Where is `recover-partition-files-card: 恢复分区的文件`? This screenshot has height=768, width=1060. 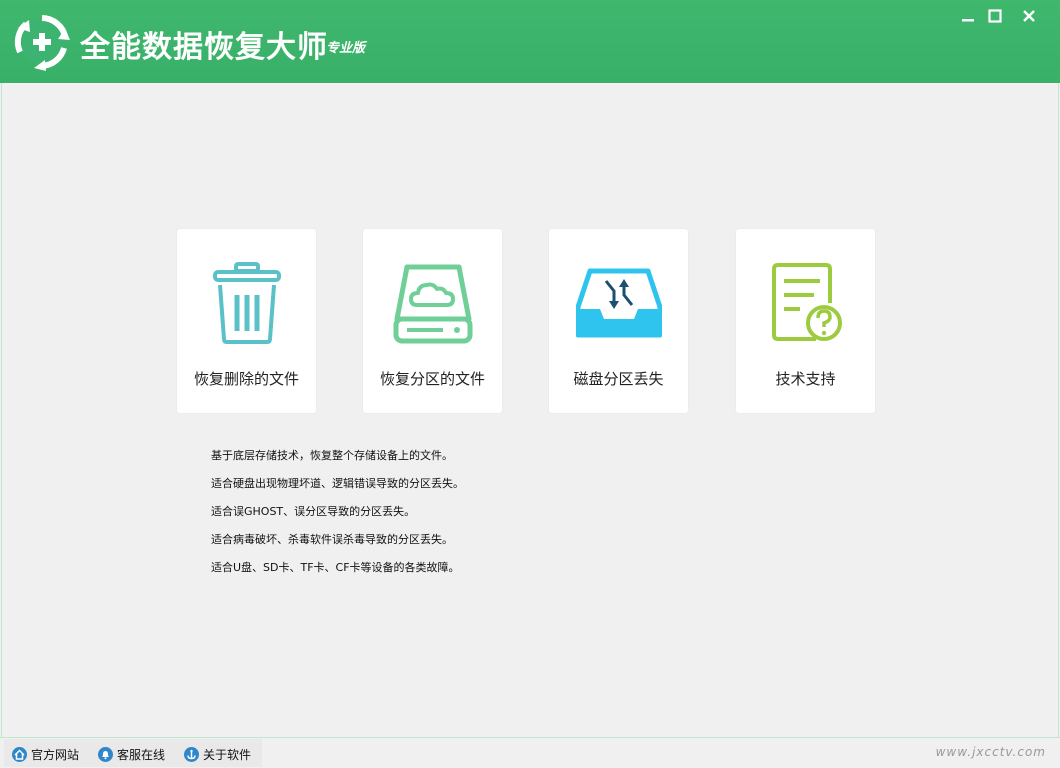 recover-partition-files-card: 恢复分区的文件 is located at coordinates (432, 321).